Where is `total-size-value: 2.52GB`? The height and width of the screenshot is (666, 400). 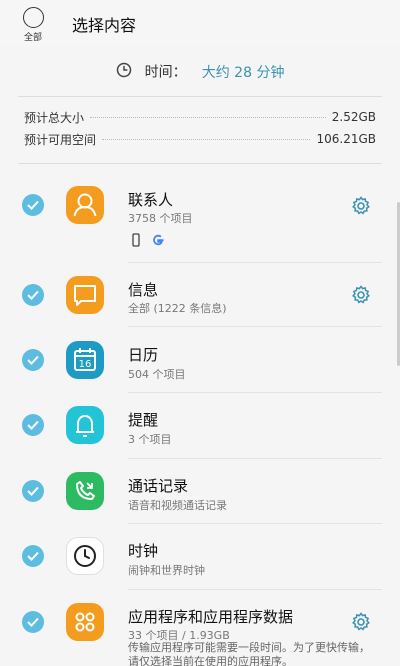 total-size-value: 2.52GB is located at coordinates (353, 117).